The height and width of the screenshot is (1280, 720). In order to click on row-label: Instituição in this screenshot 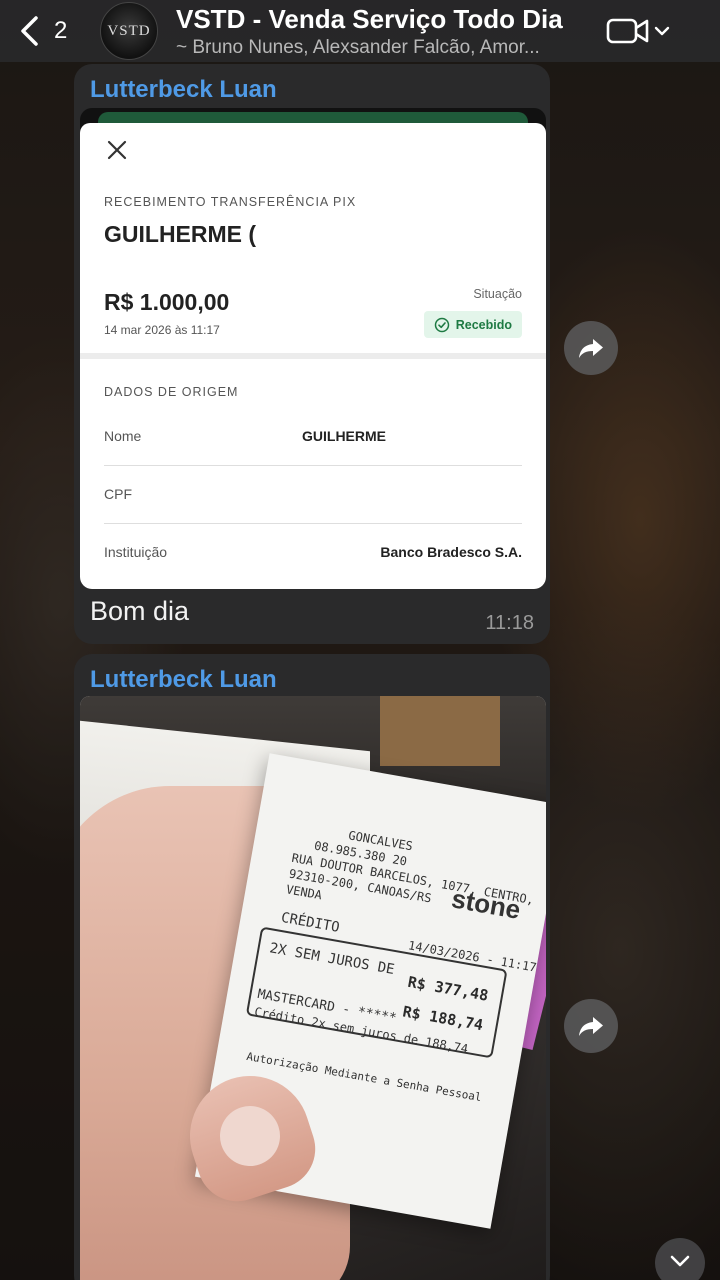, I will do `click(136, 552)`.